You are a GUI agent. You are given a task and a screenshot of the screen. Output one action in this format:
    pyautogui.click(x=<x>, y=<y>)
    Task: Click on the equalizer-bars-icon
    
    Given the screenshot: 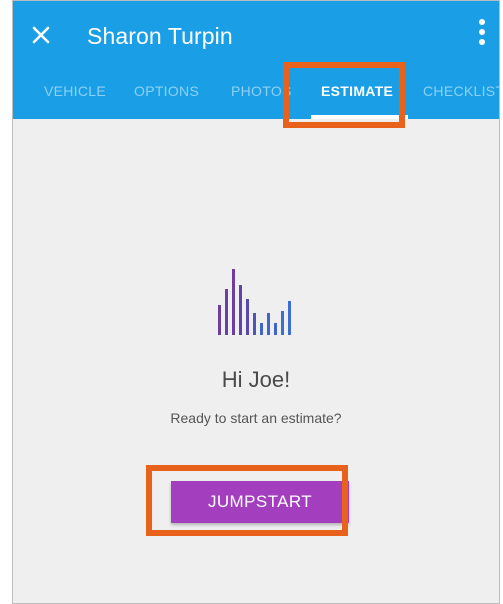 What is the action you would take?
    pyautogui.click(x=254, y=302)
    